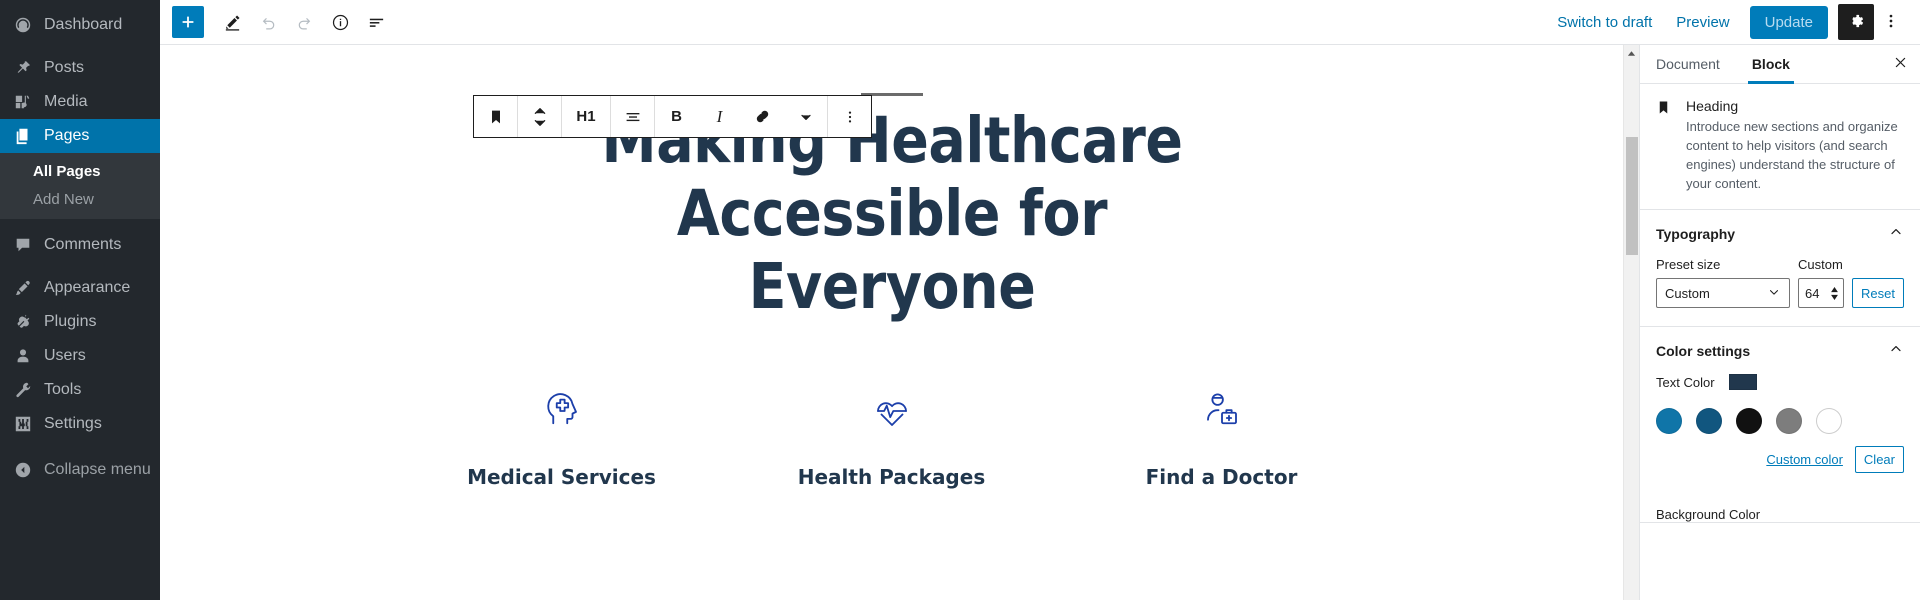  What do you see at coordinates (70, 321) in the screenshot?
I see `sidebar-item-label: Plugins` at bounding box center [70, 321].